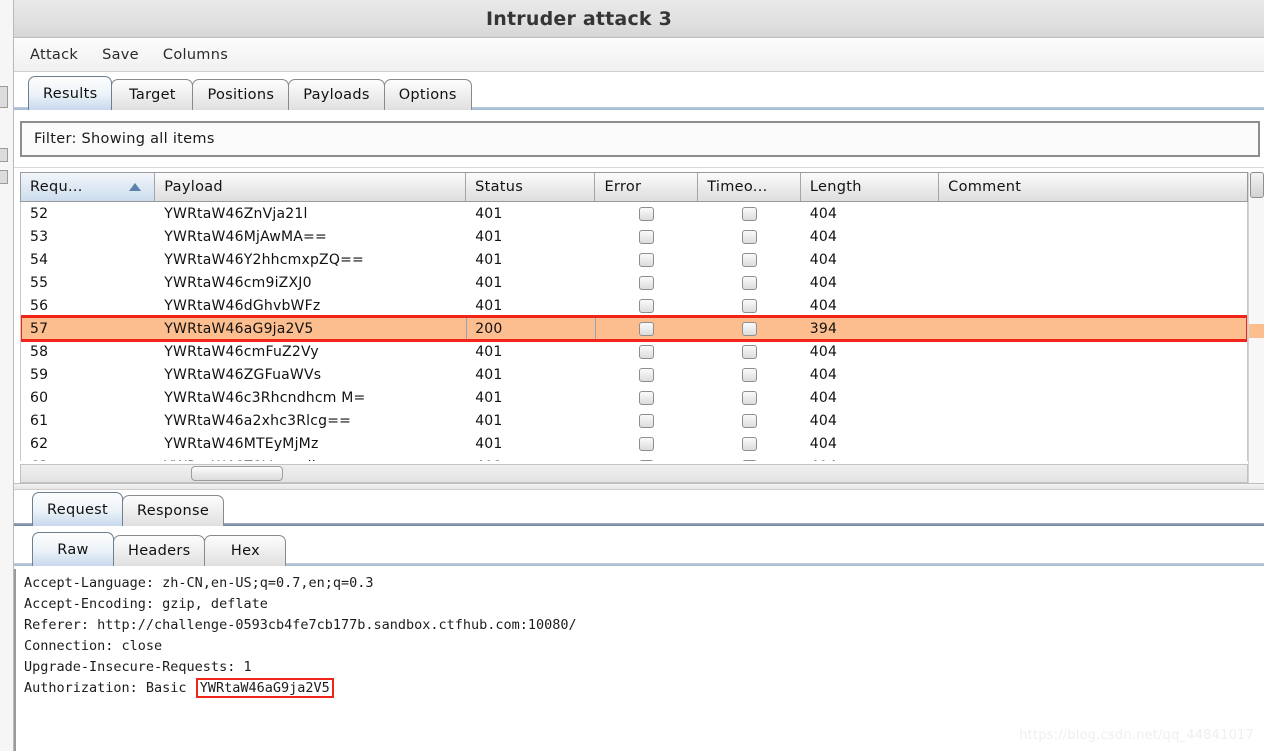 This screenshot has width=1264, height=751. I want to click on table-row: 54 YWRtaW46Y2hhcmxpZQ== 401 404, so click(634, 259).